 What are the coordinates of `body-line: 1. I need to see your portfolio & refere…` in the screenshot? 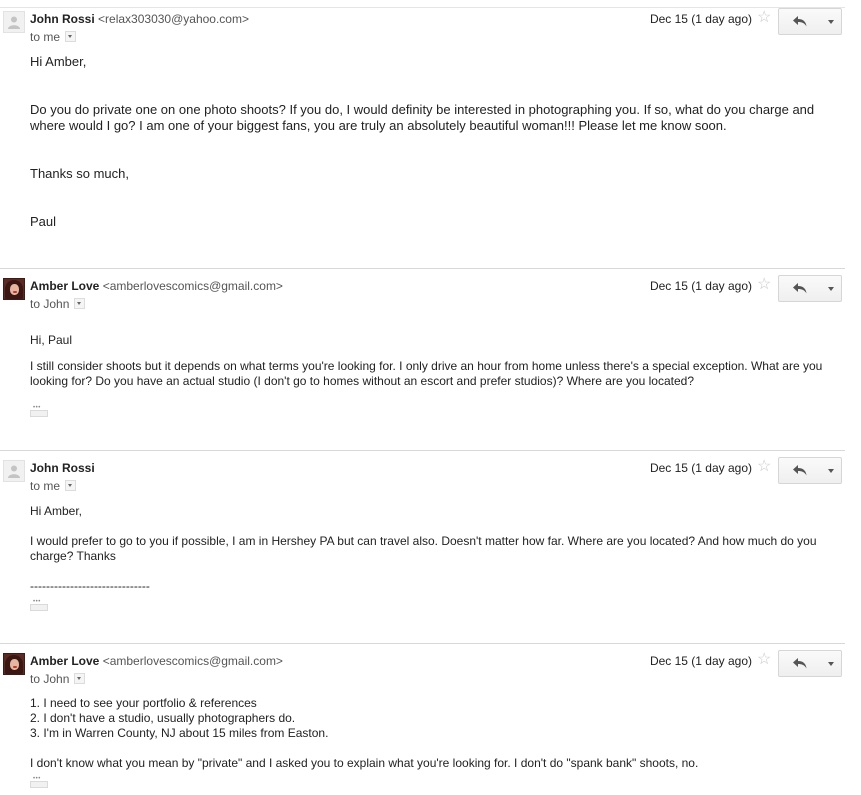 It's located at (143, 703).